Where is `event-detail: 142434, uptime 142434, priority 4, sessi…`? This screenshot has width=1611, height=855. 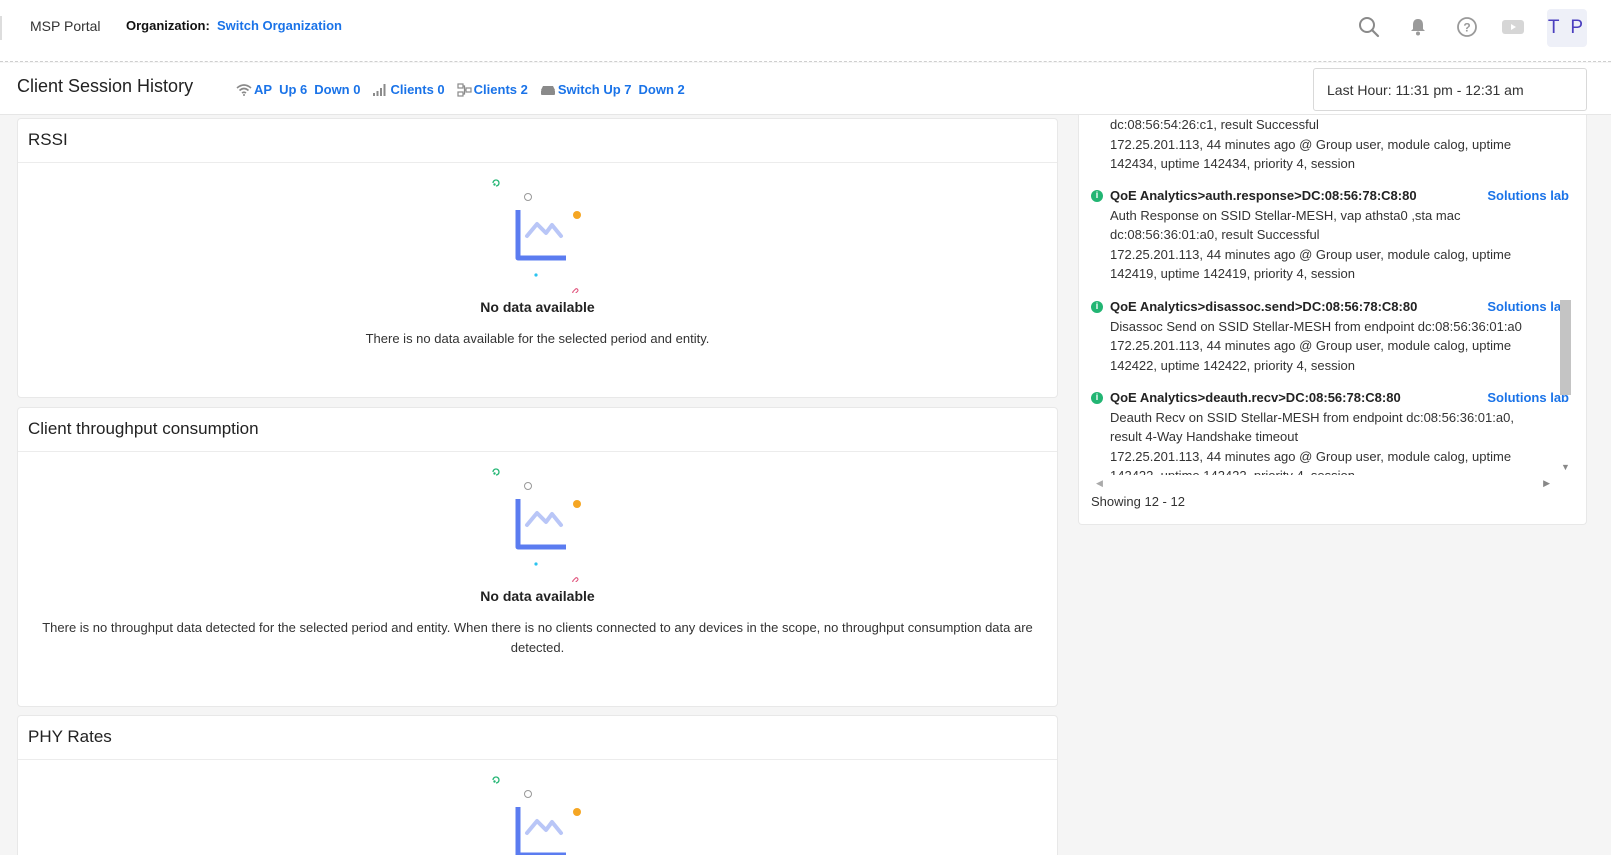
event-detail: 142434, uptime 142434, priority 4, sessi… is located at coordinates (1232, 163).